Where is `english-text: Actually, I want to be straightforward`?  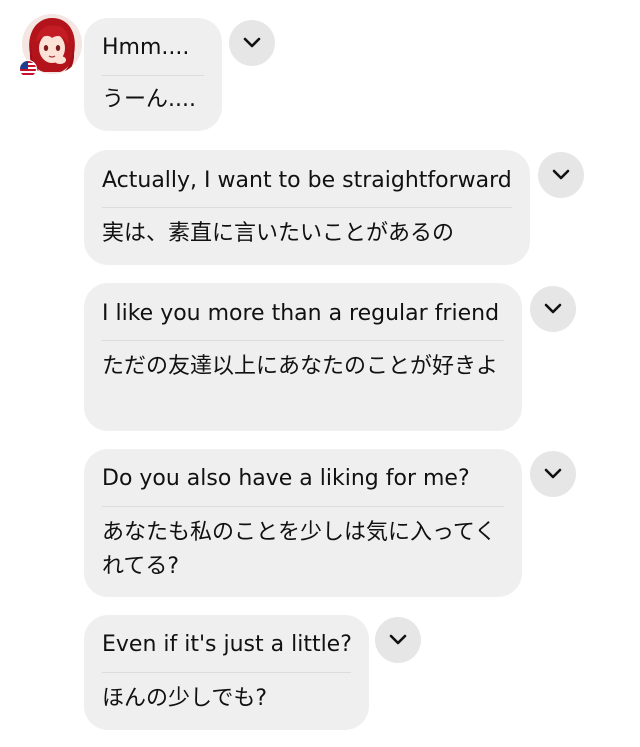
english-text: Actually, I want to be straightforward is located at coordinates (307, 180).